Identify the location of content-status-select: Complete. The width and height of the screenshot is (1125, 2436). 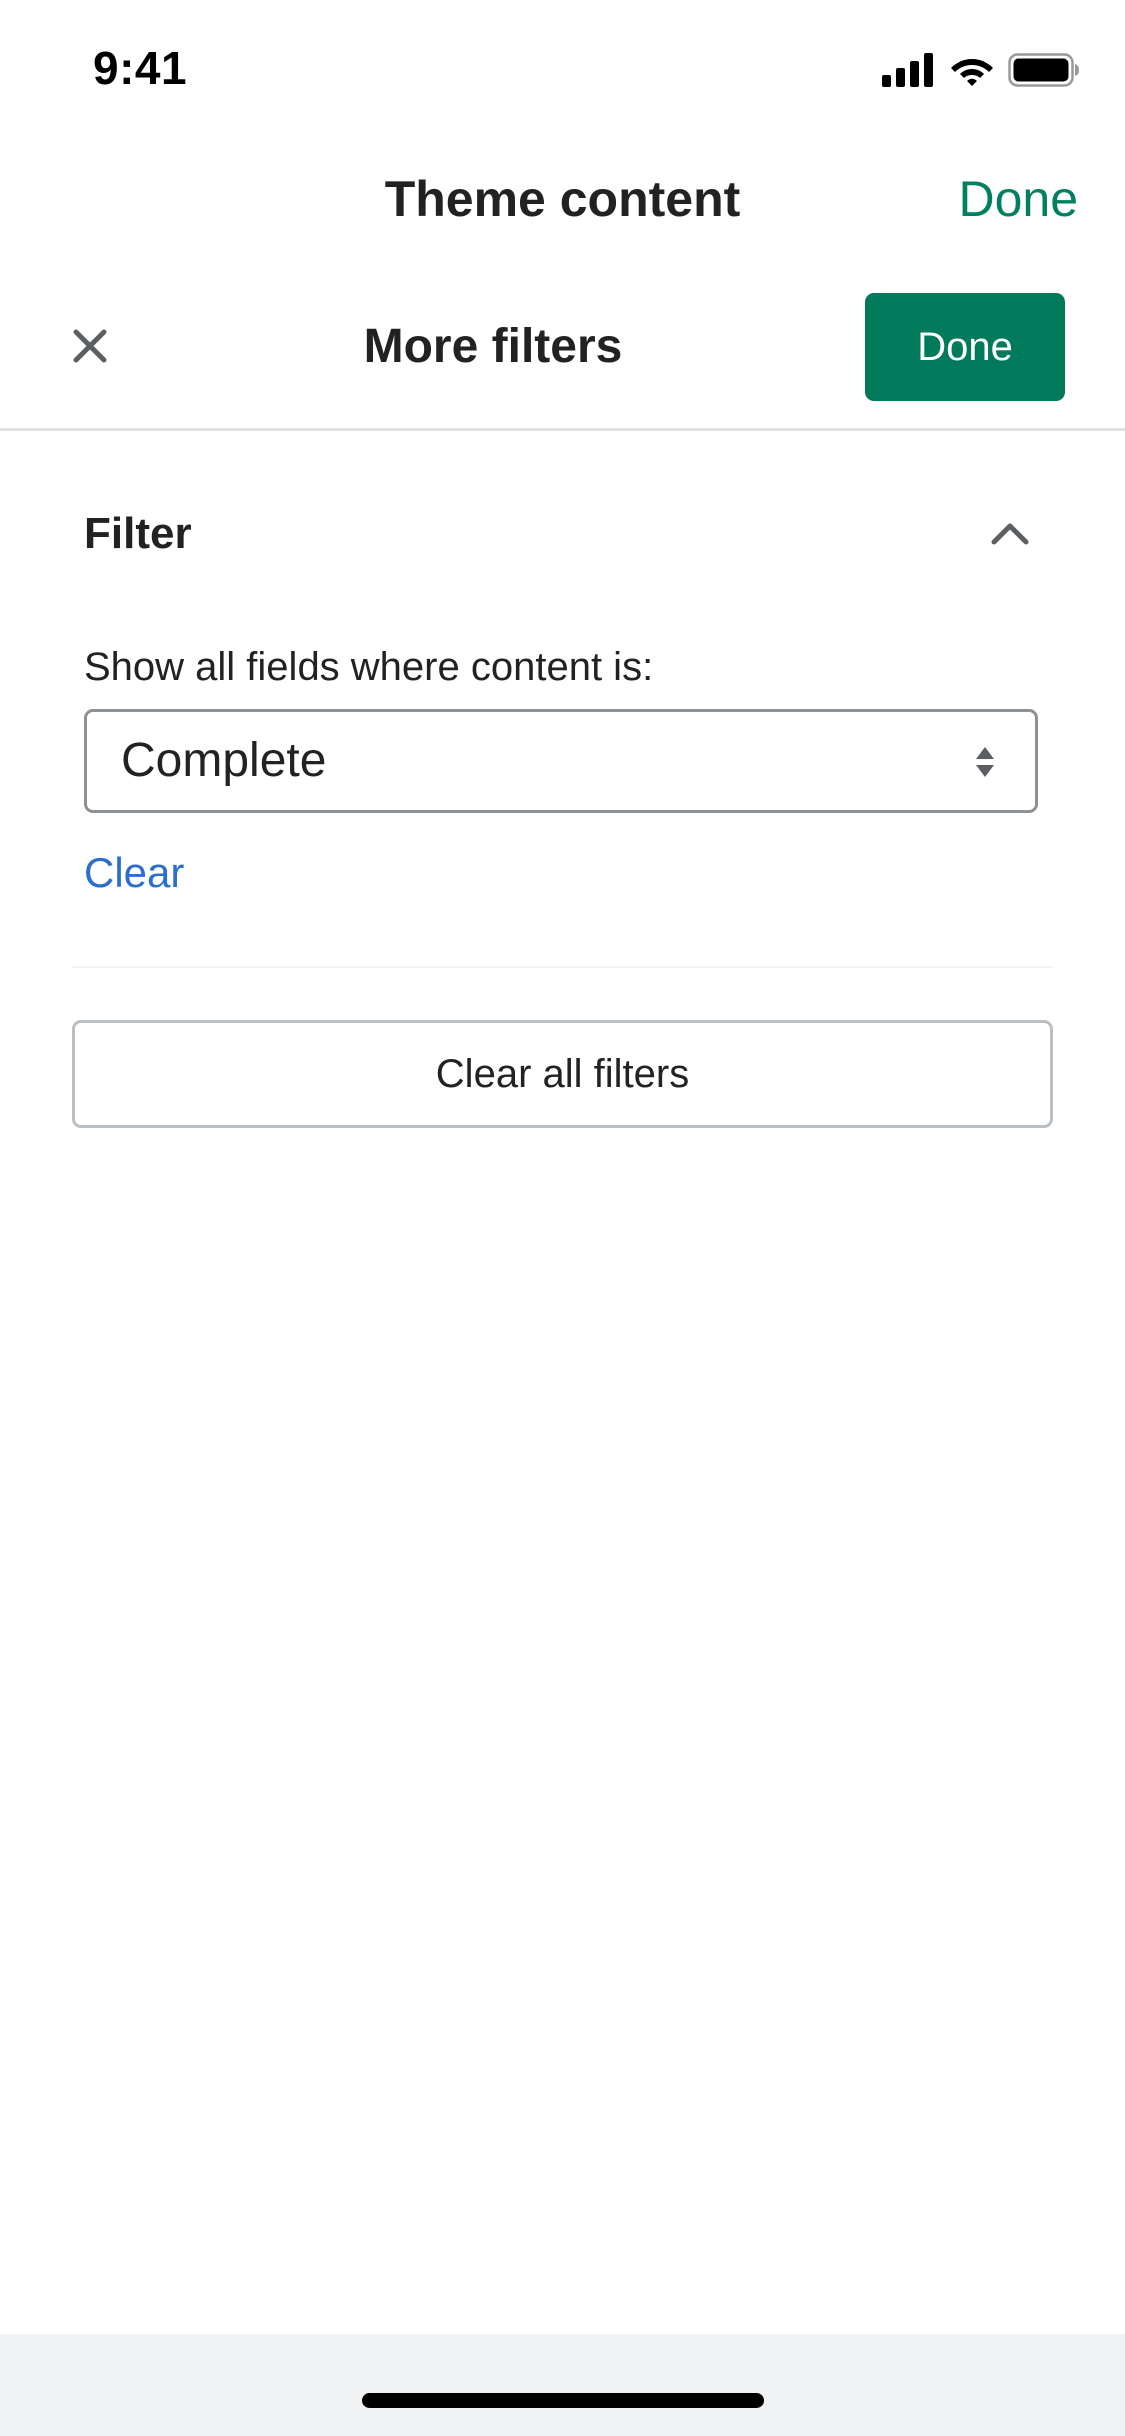
(561, 761).